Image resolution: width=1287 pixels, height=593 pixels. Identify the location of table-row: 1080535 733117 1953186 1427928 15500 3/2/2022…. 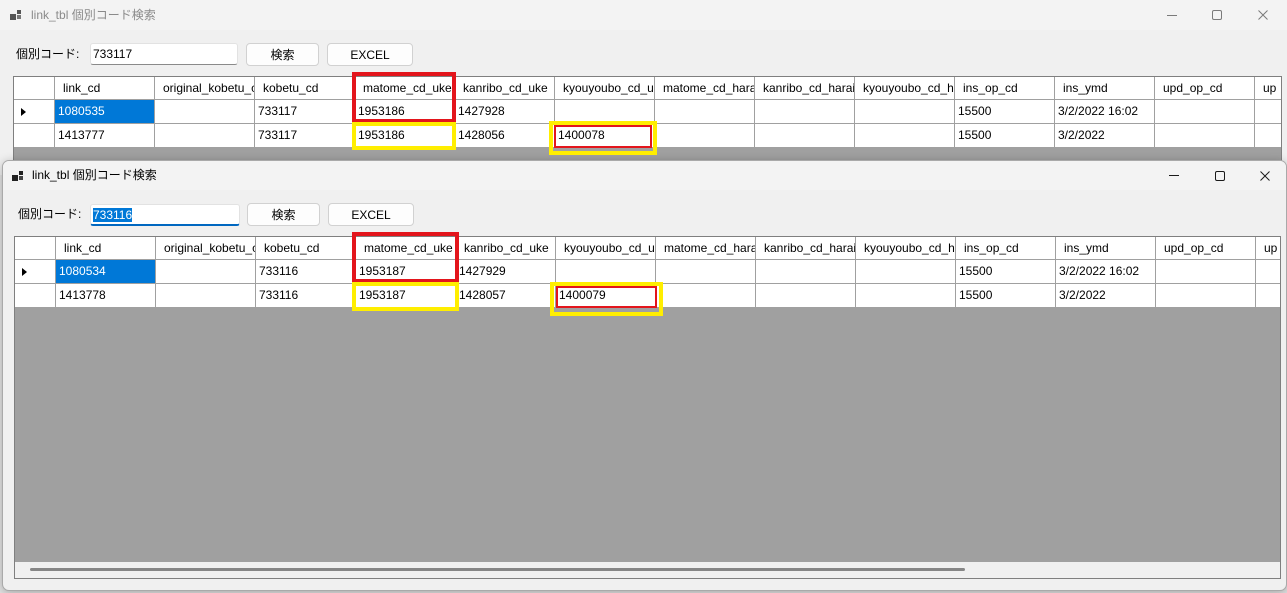
(647, 112).